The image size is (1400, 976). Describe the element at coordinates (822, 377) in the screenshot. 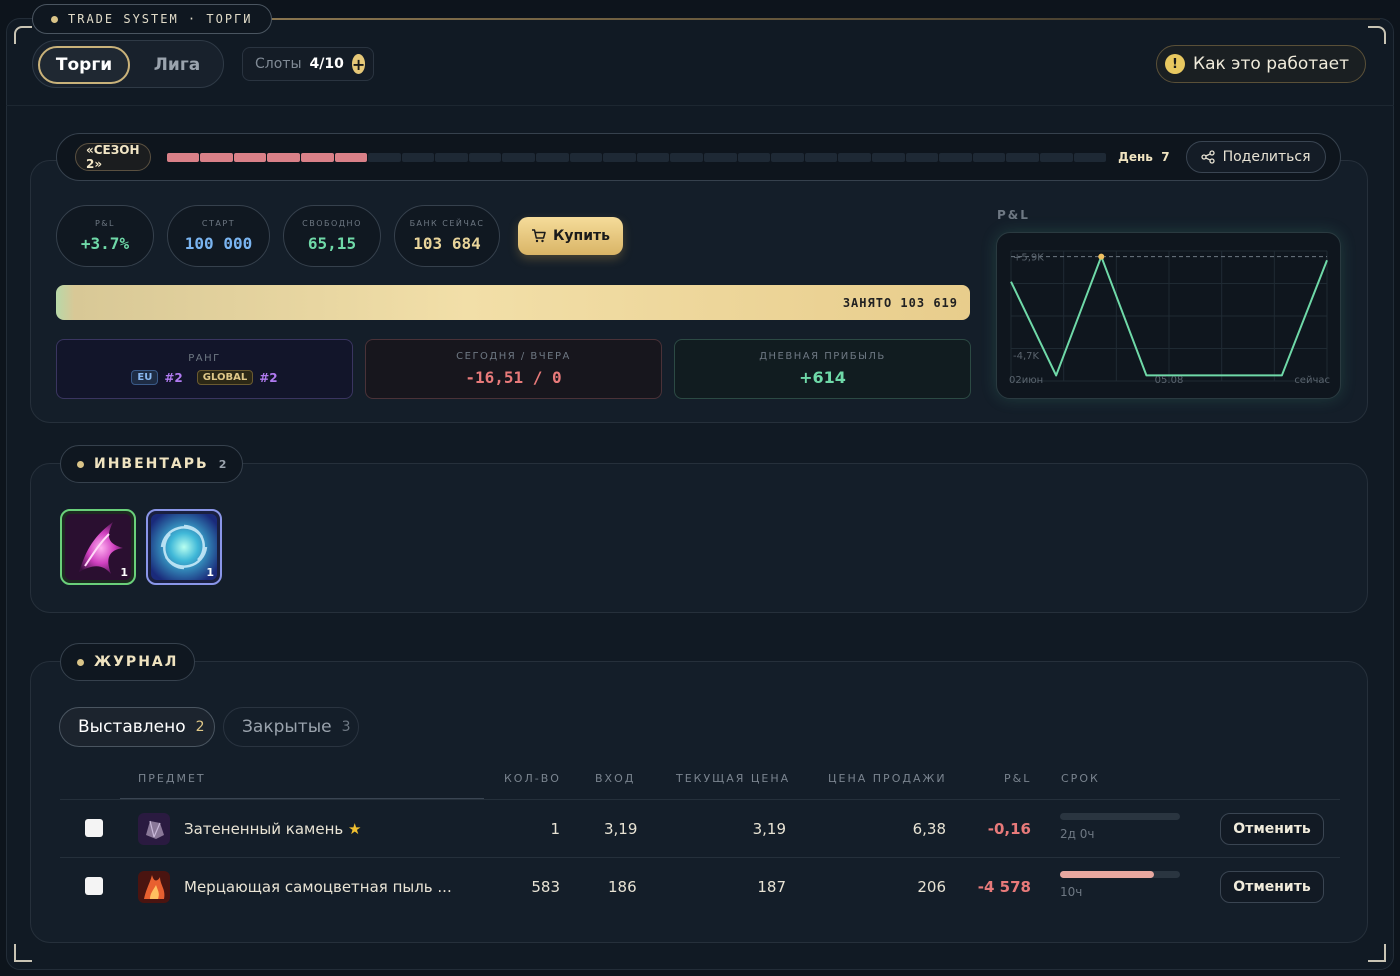

I see `daily-value: +614` at that location.